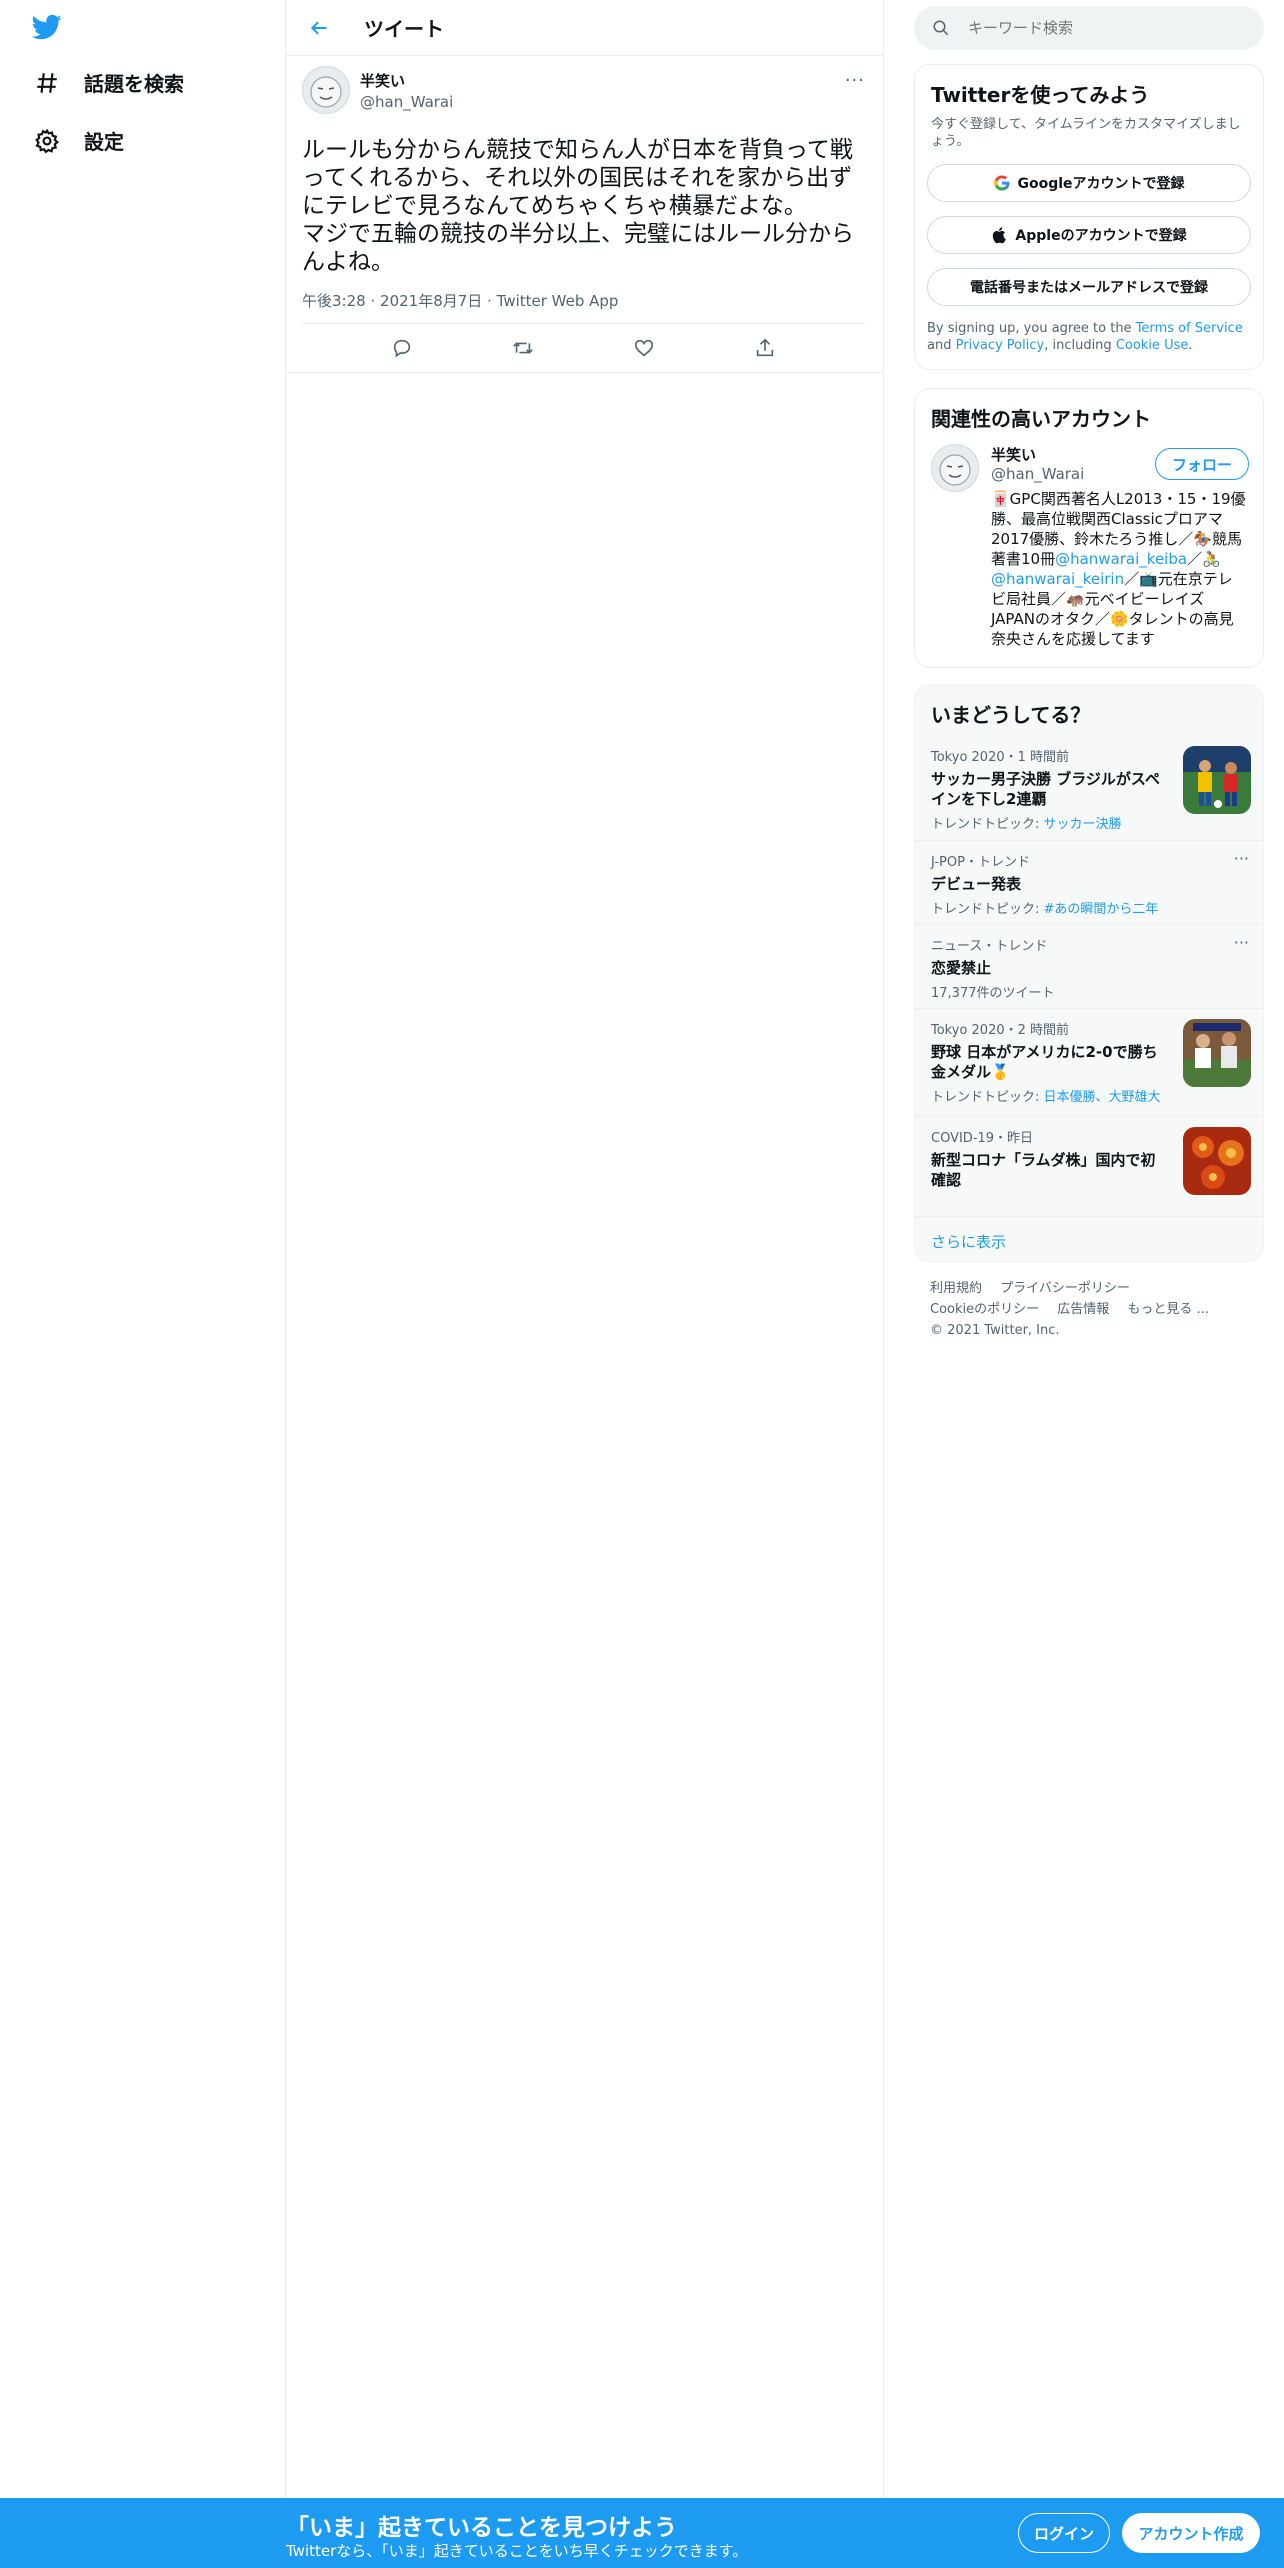  Describe the element at coordinates (1083, 824) in the screenshot. I see `trend-topic-link: サッカー決勝` at that location.